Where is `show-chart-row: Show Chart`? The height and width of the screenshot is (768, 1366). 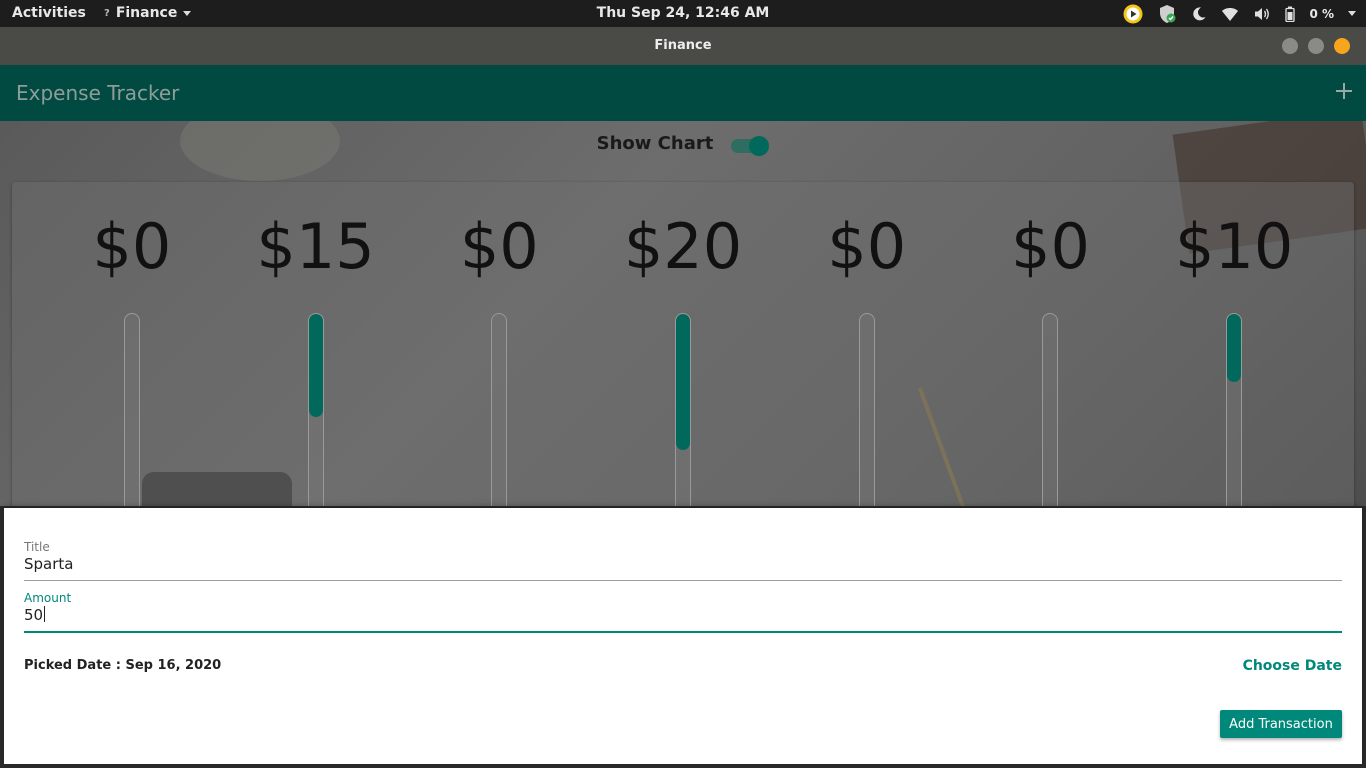
show-chart-row: Show Chart is located at coordinates (683, 144).